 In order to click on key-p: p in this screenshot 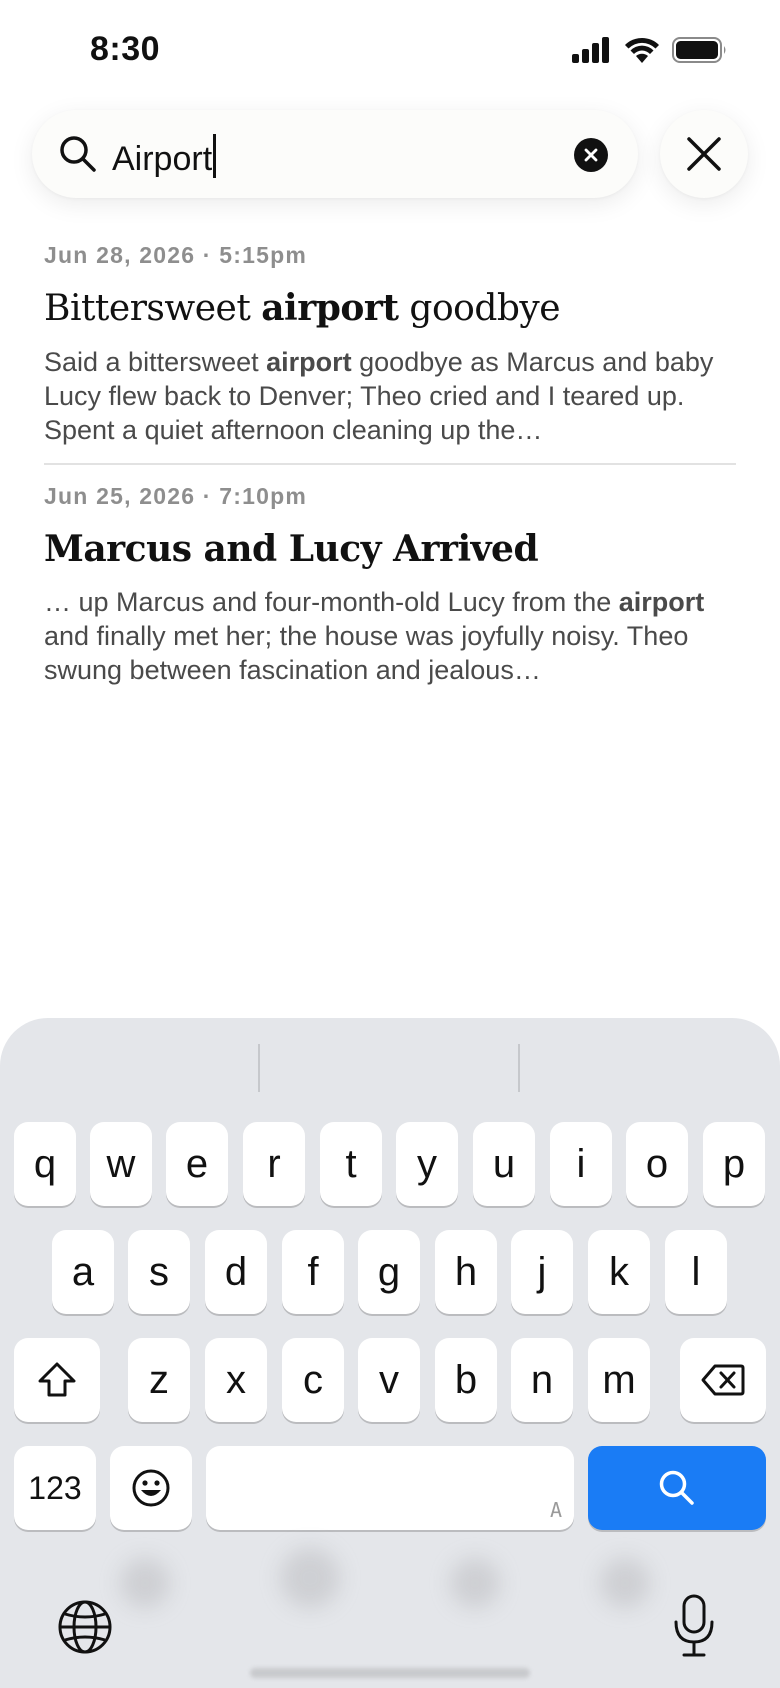, I will do `click(734, 1164)`.